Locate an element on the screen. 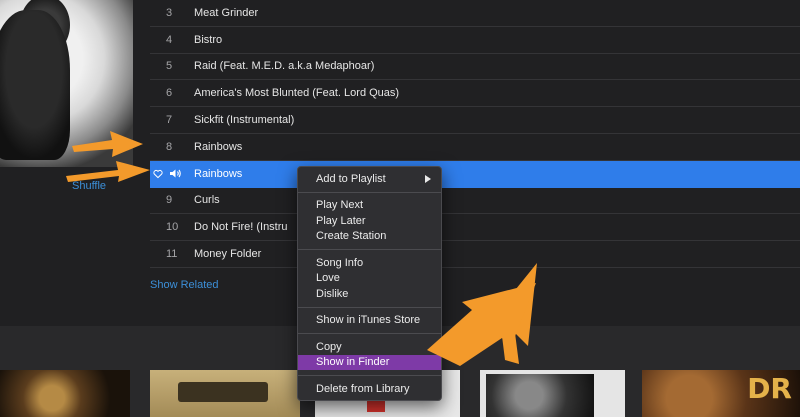 The width and height of the screenshot is (800, 417). menu-item-show-in-itunes-store: Show in iTunes Store is located at coordinates (369, 321).